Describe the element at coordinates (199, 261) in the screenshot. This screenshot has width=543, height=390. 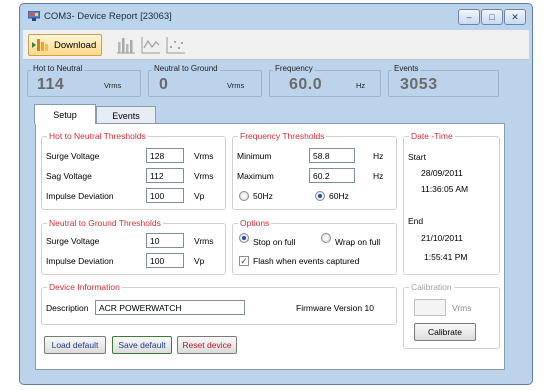
I see `ng-impulse-unit: Vp` at that location.